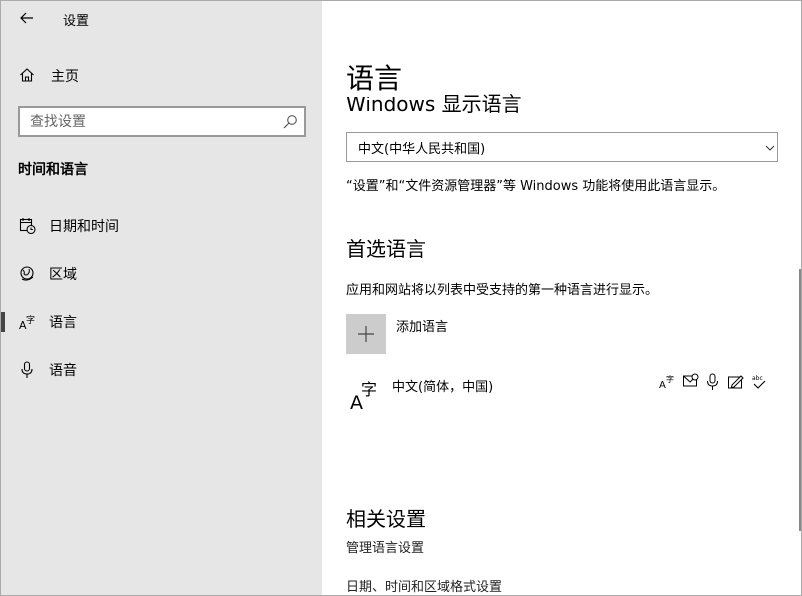 The width and height of the screenshot is (802, 596). I want to click on add-language-button: 添加语言, so click(456, 334).